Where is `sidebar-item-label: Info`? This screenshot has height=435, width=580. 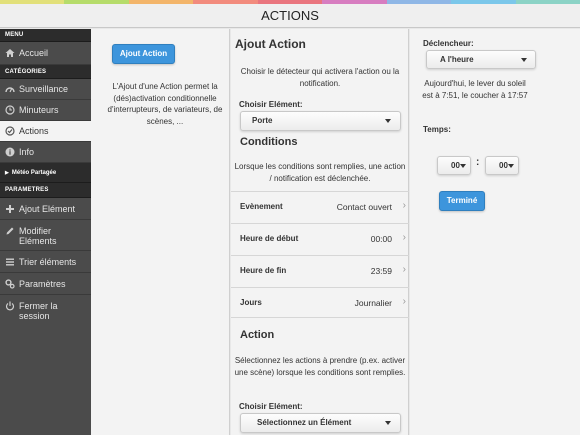 sidebar-item-label: Info is located at coordinates (27, 152).